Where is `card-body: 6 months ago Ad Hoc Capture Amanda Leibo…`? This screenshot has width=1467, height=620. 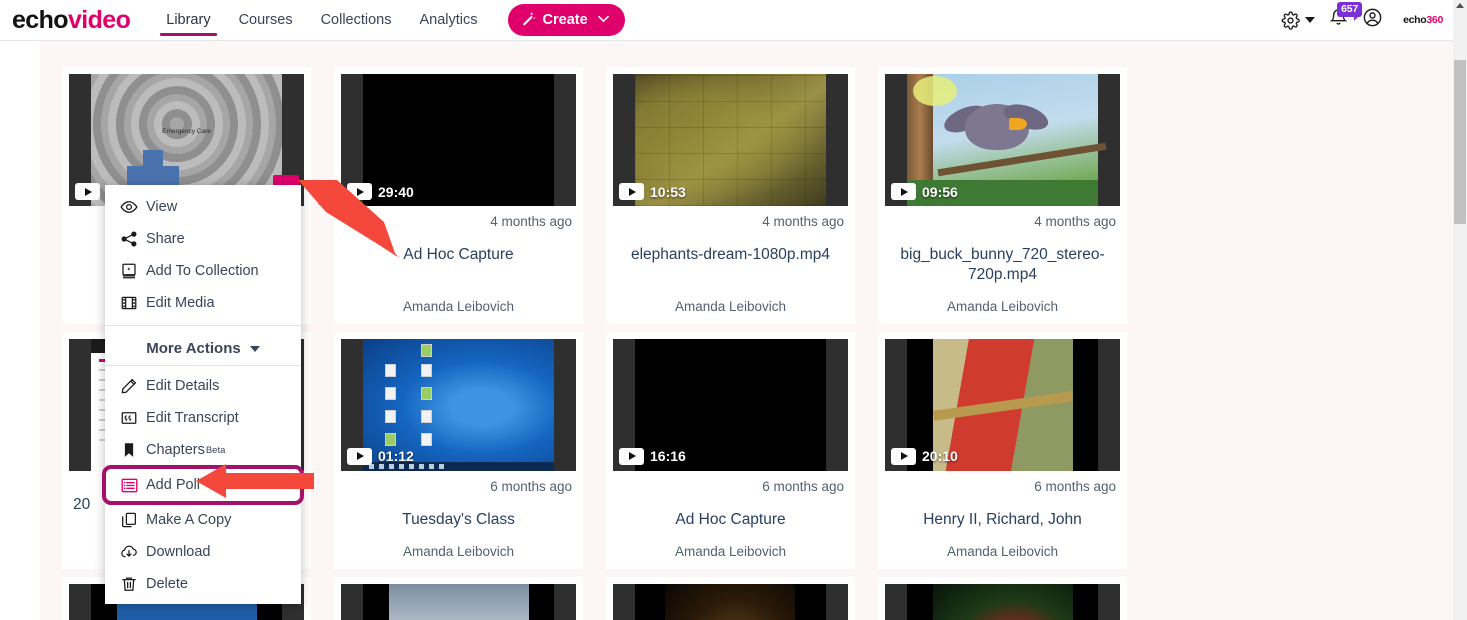 card-body: 6 months ago Ad Hoc Capture Amanda Leibo… is located at coordinates (730, 520).